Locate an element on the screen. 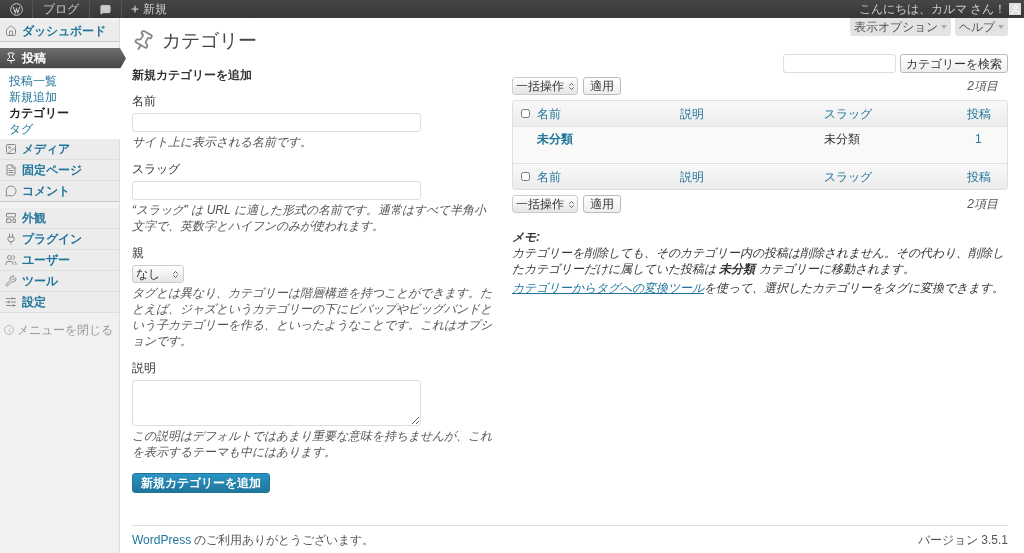  search-field is located at coordinates (839, 63).